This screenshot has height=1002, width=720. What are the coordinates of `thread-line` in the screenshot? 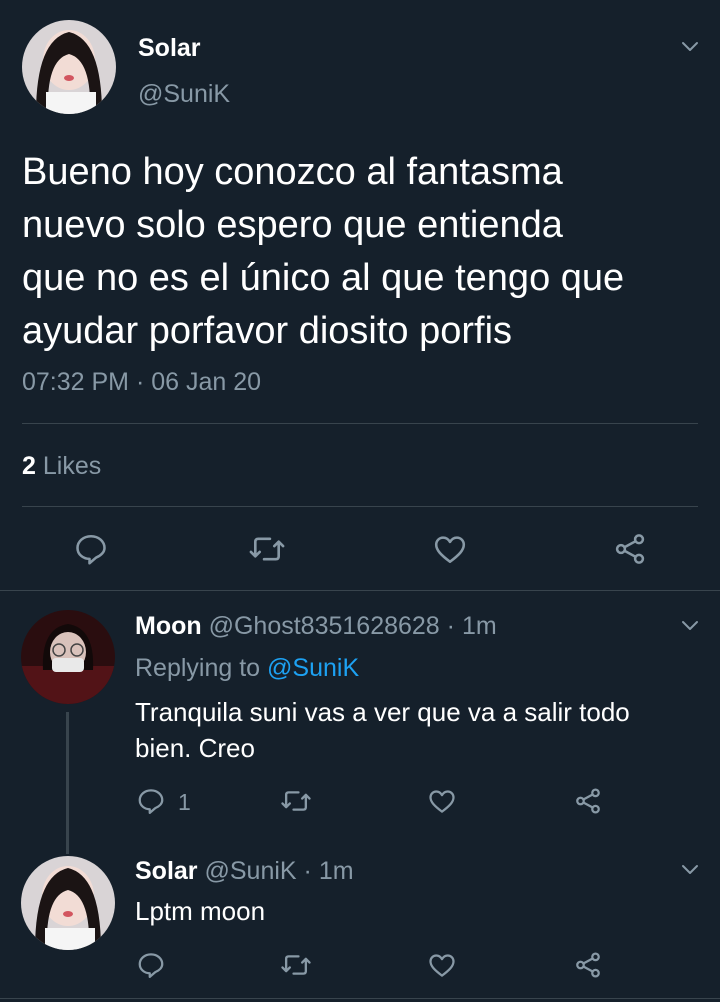 It's located at (67, 783).